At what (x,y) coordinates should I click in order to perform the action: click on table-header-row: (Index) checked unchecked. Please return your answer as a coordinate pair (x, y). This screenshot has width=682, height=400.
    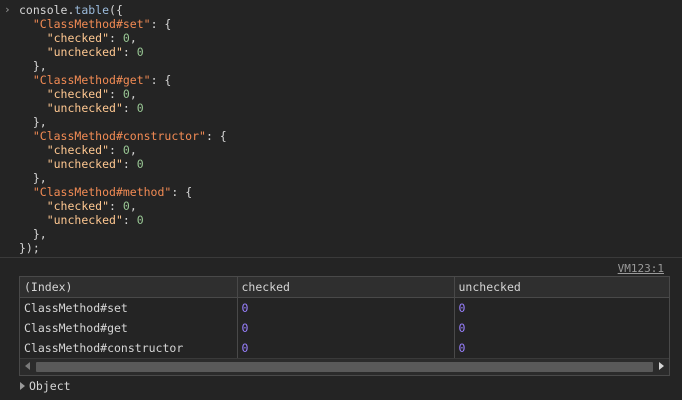
    Looking at the image, I should click on (344, 287).